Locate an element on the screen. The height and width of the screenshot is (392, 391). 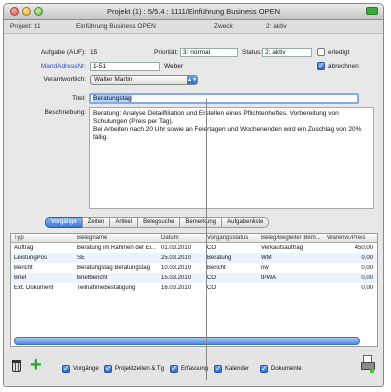
option-dokumente-checkbox is located at coordinates (264, 368).